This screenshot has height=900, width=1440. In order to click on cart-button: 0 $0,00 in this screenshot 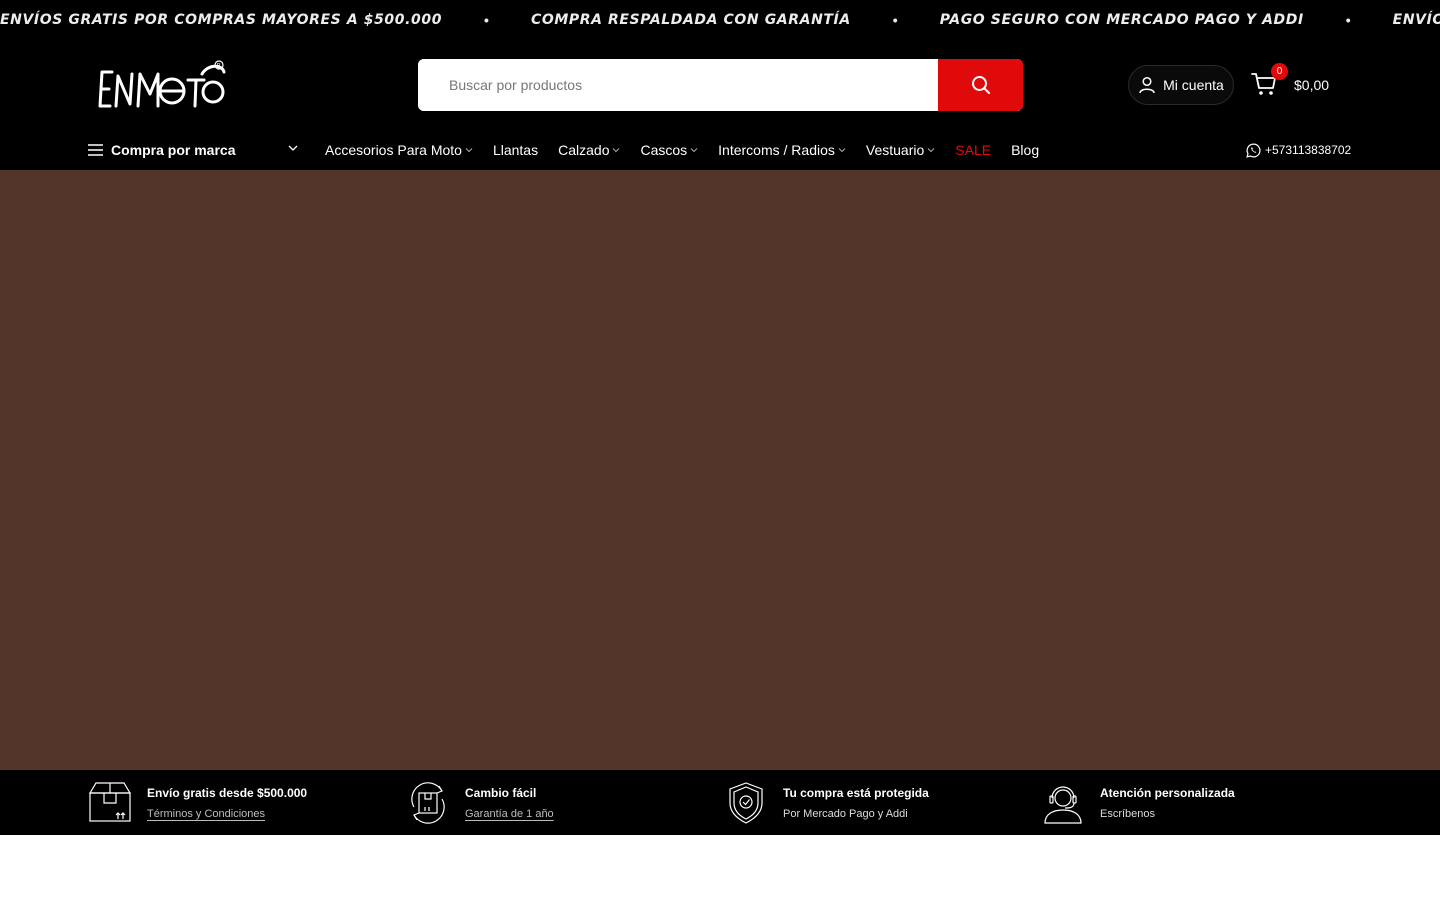, I will do `click(1296, 83)`.